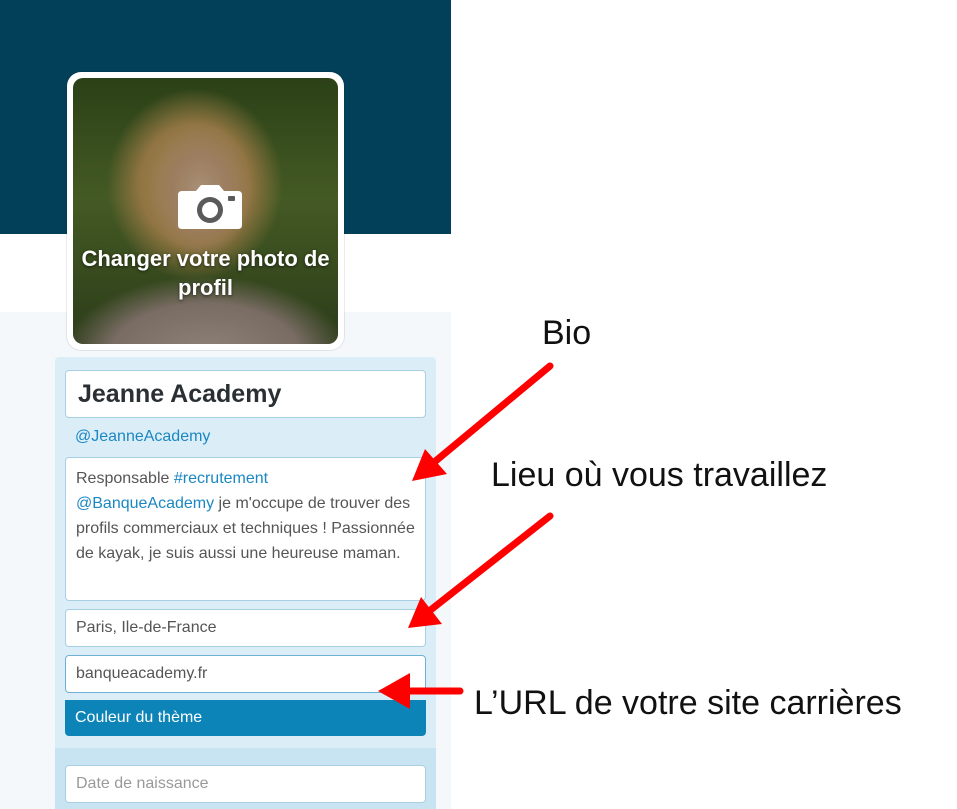 This screenshot has width=957, height=809. Describe the element at coordinates (245, 394) in the screenshot. I see `name-field: Jeanne Academy` at that location.